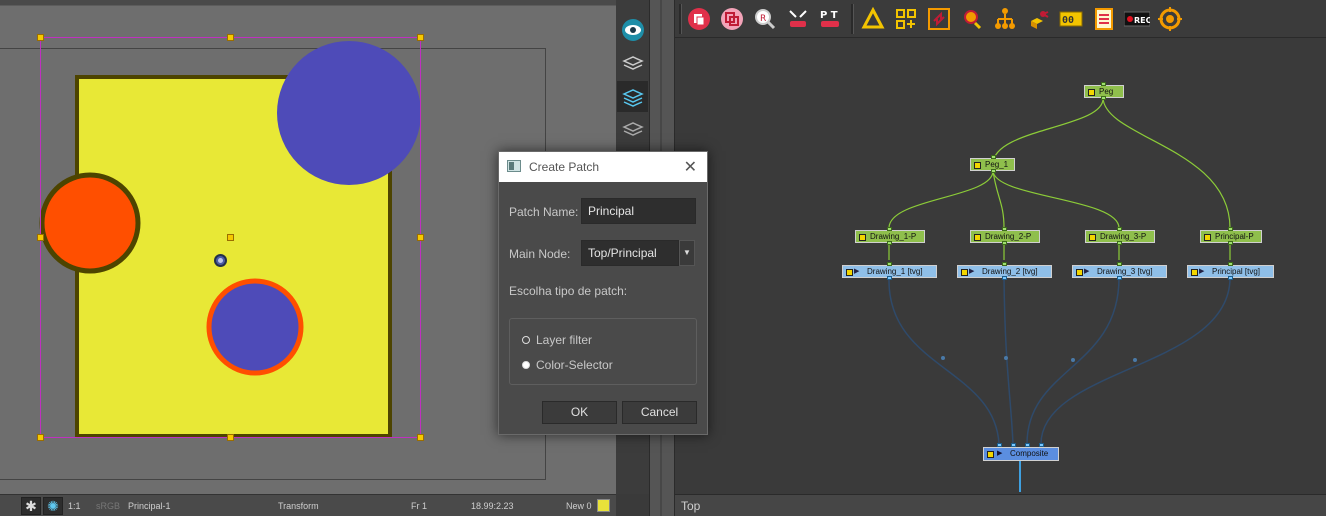 The height and width of the screenshot is (516, 1326). Describe the element at coordinates (1123, 236) in the screenshot. I see `node-label: Drawing_3-P` at that location.